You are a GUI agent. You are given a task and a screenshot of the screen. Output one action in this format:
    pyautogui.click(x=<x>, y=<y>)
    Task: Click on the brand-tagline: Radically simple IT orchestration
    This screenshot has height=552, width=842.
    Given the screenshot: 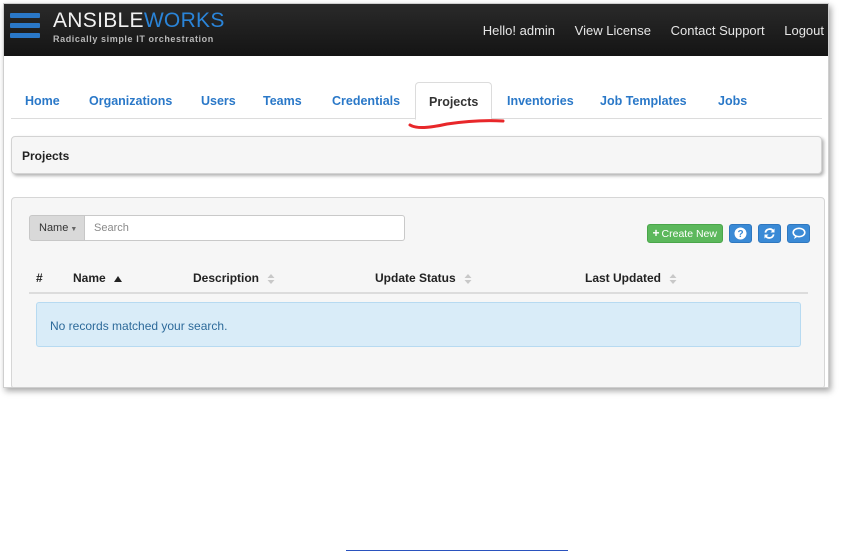 What is the action you would take?
    pyautogui.click(x=133, y=39)
    